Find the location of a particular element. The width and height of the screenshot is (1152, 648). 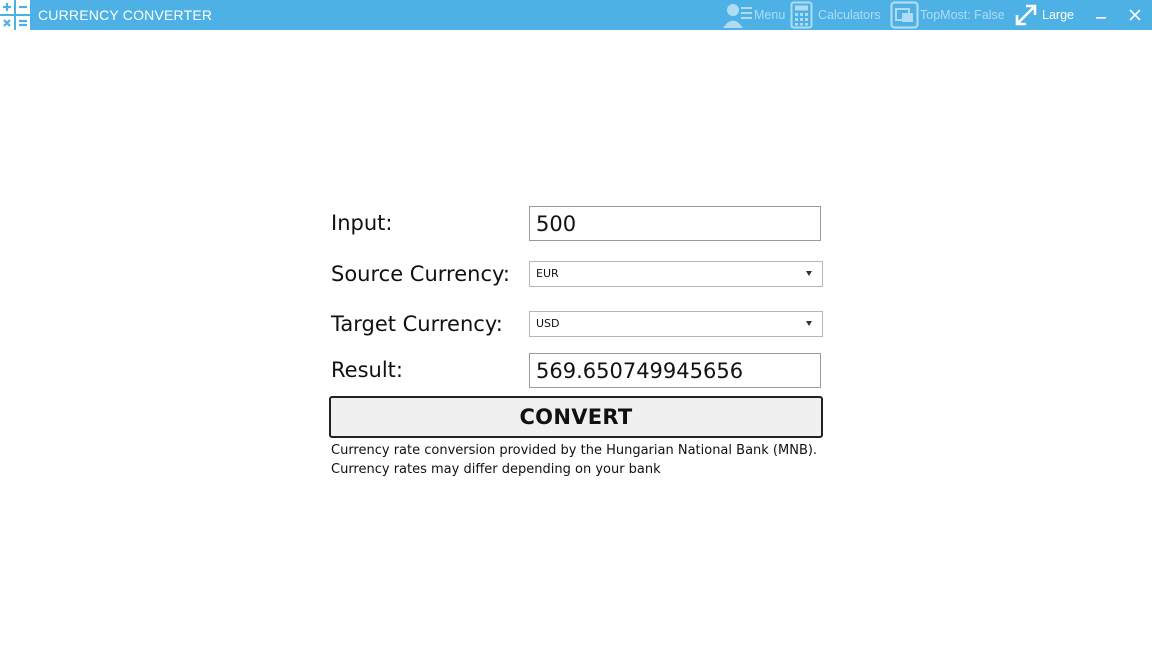

close-button is located at coordinates (1135, 15).